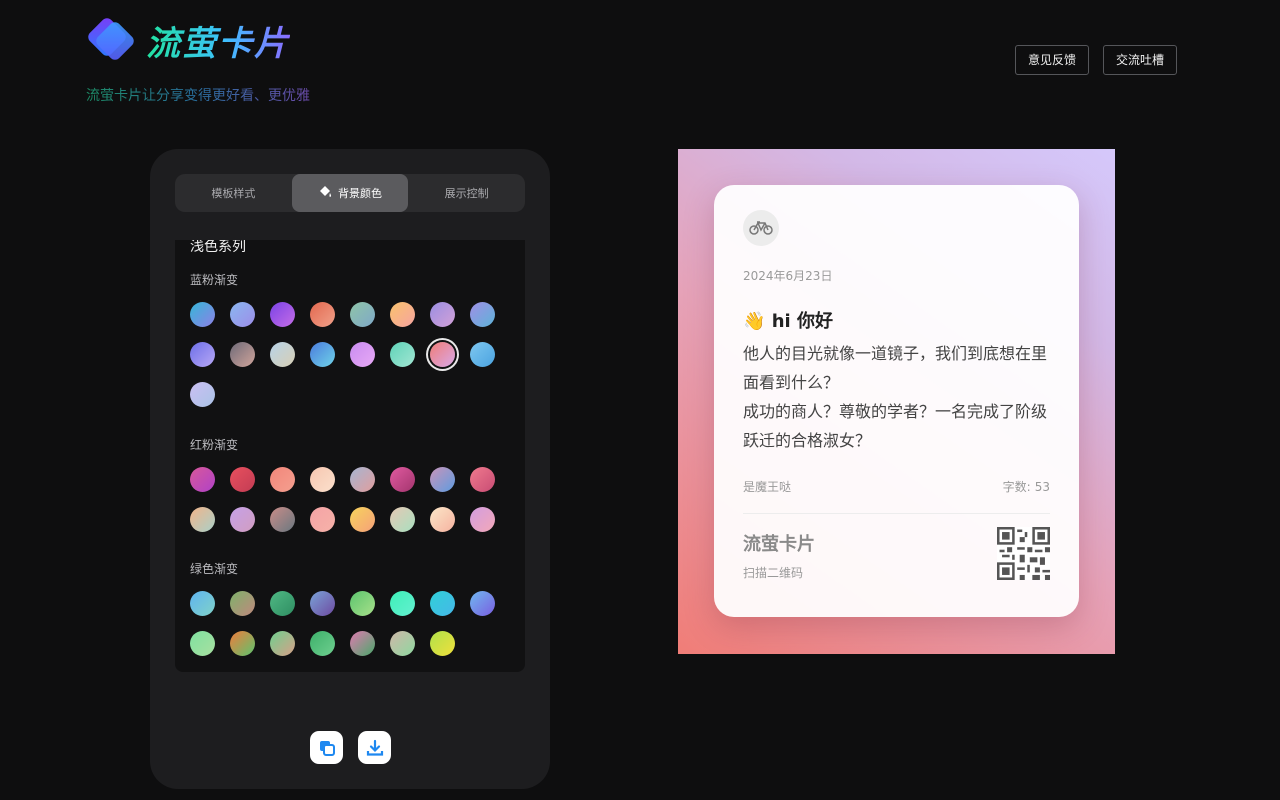  What do you see at coordinates (198, 95) in the screenshot?
I see `app-slogan: 流萤卡片让分享变得更好看、更优雅` at bounding box center [198, 95].